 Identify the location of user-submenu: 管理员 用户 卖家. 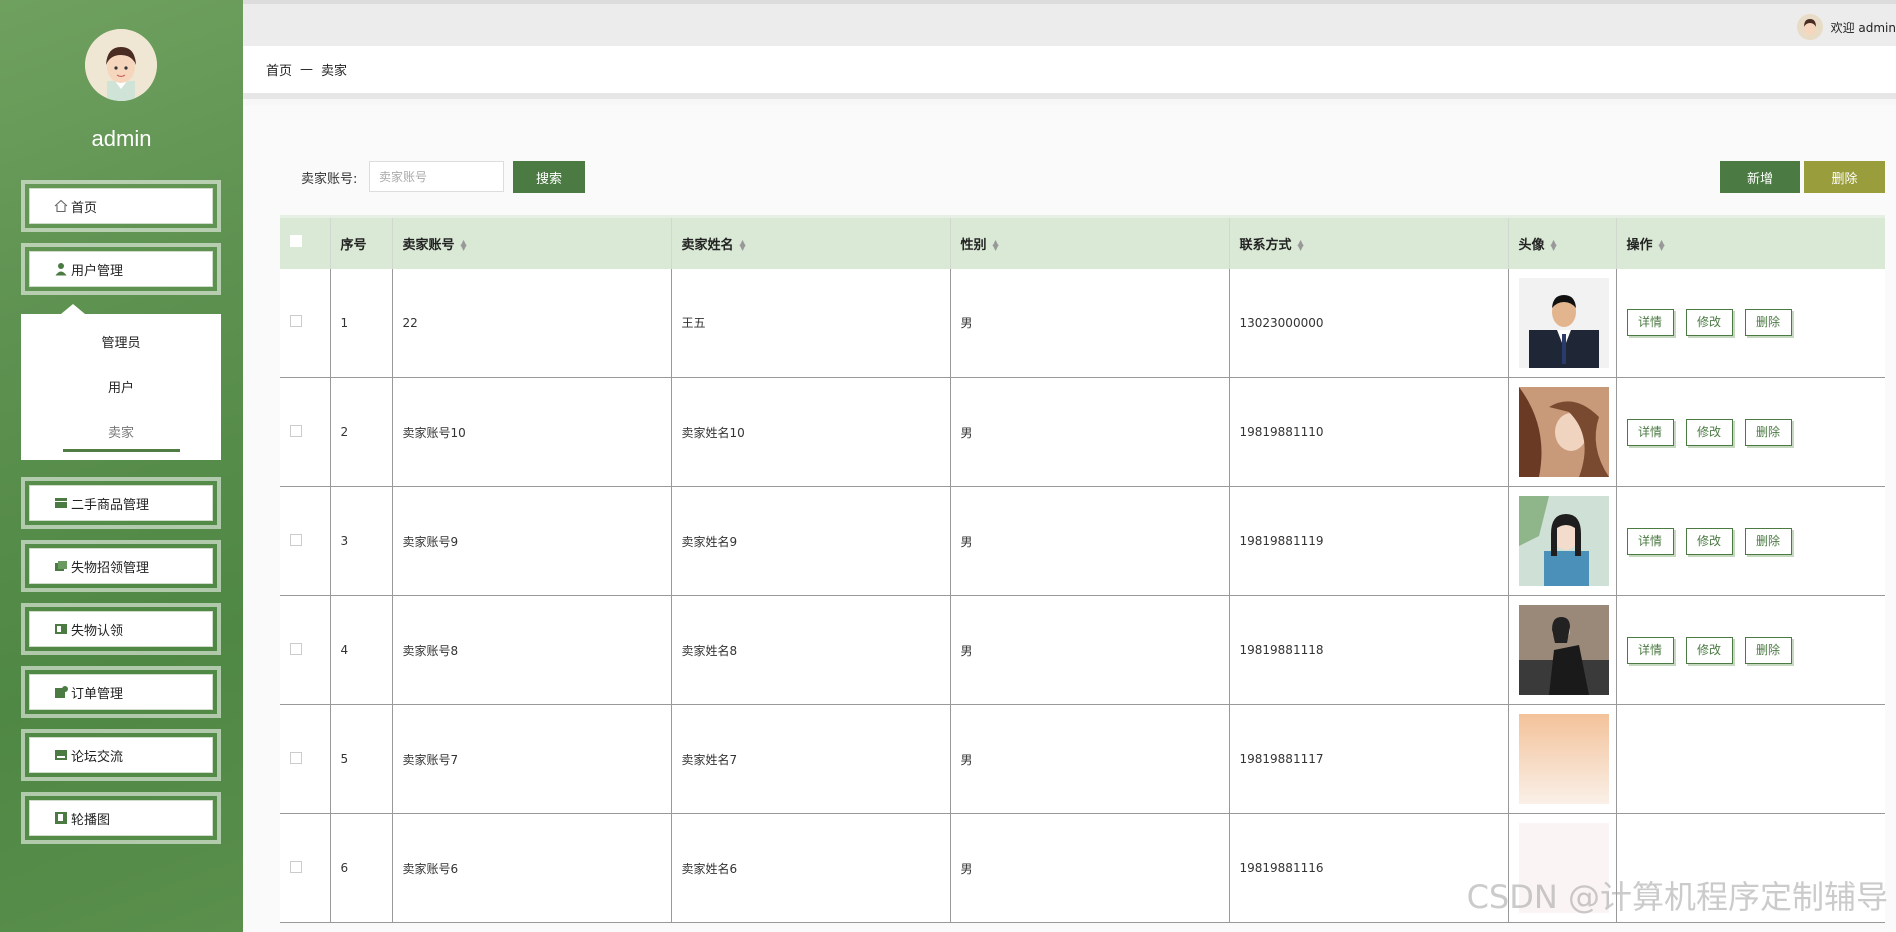
(121, 382).